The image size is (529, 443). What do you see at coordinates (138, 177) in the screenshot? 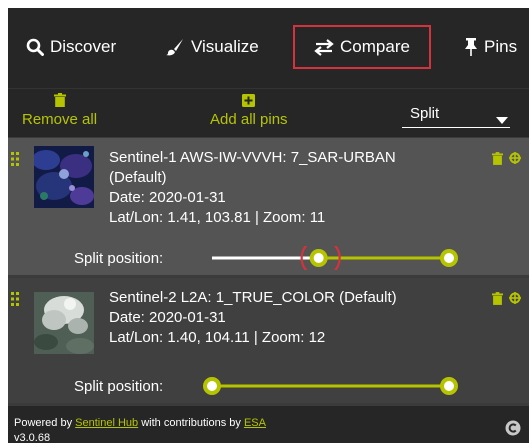
I see `pin-subtitle: (Default)` at bounding box center [138, 177].